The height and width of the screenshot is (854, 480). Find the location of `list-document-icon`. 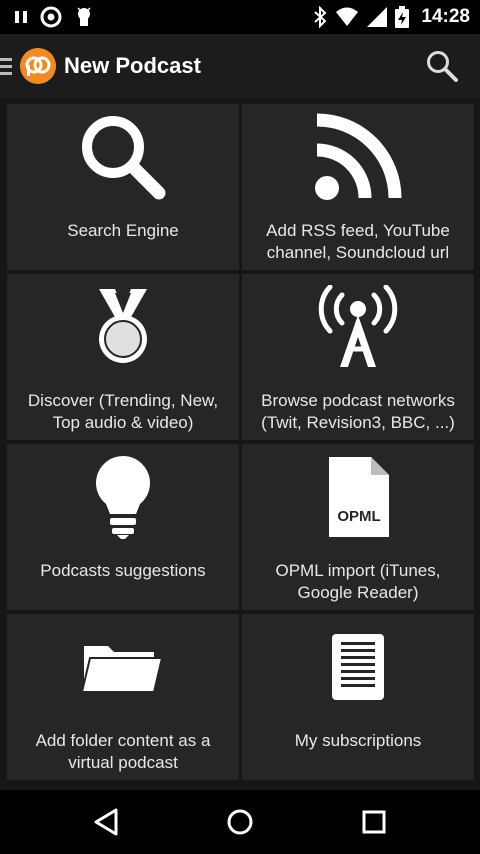

list-document-icon is located at coordinates (358, 667).